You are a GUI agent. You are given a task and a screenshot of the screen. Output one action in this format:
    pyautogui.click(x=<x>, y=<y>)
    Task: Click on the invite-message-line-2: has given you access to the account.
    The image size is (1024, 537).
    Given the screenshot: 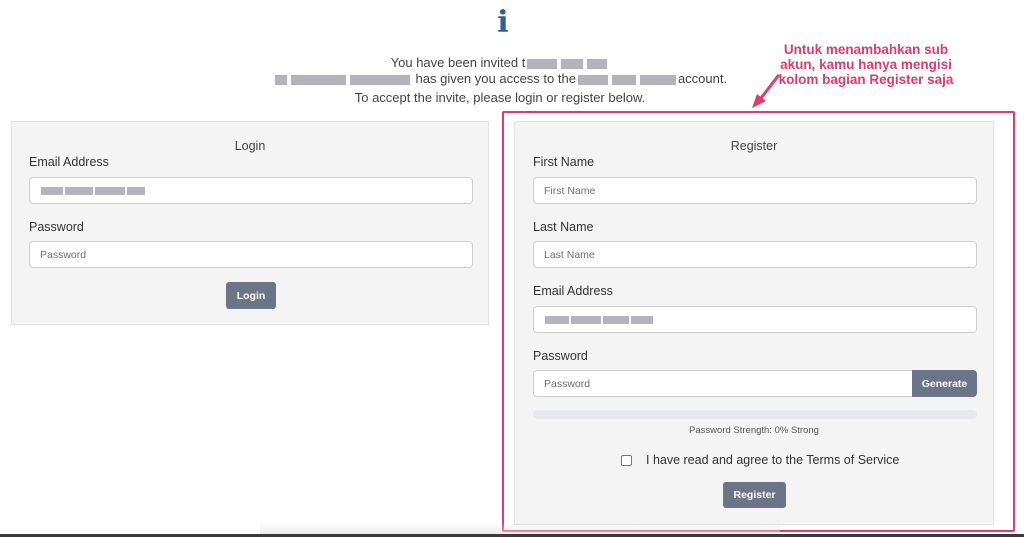 What is the action you would take?
    pyautogui.click(x=500, y=79)
    